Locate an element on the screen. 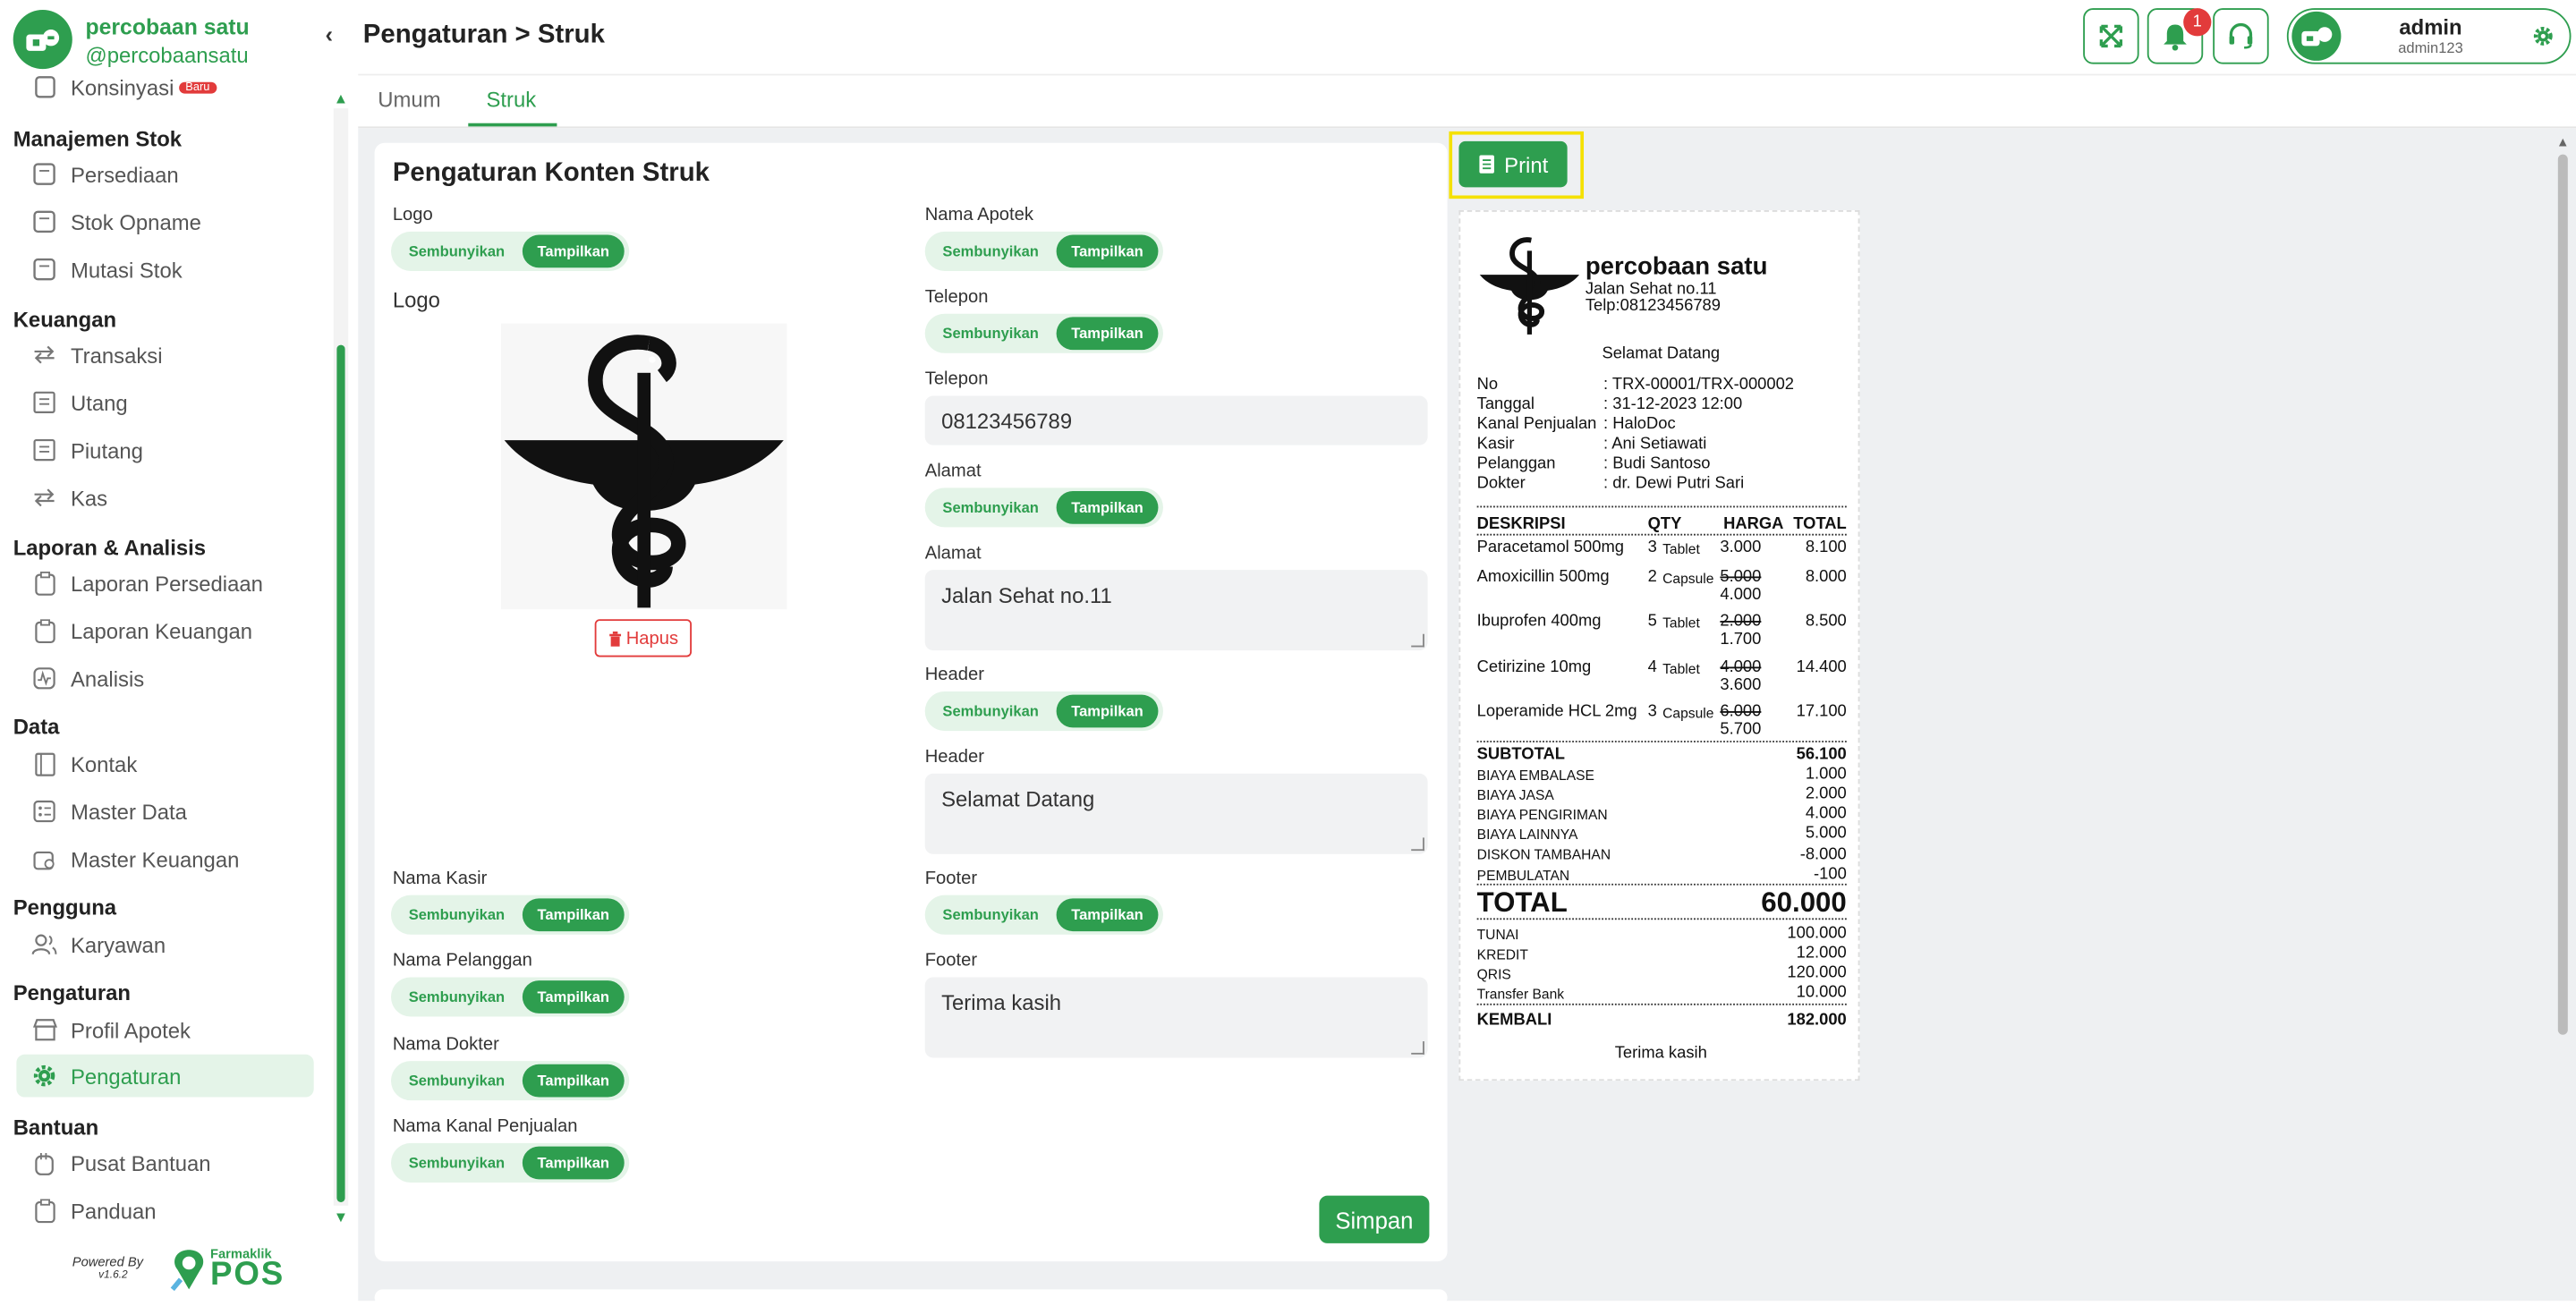 The height and width of the screenshot is (1306, 2576). delete-logo-button: Hapus is located at coordinates (643, 638).